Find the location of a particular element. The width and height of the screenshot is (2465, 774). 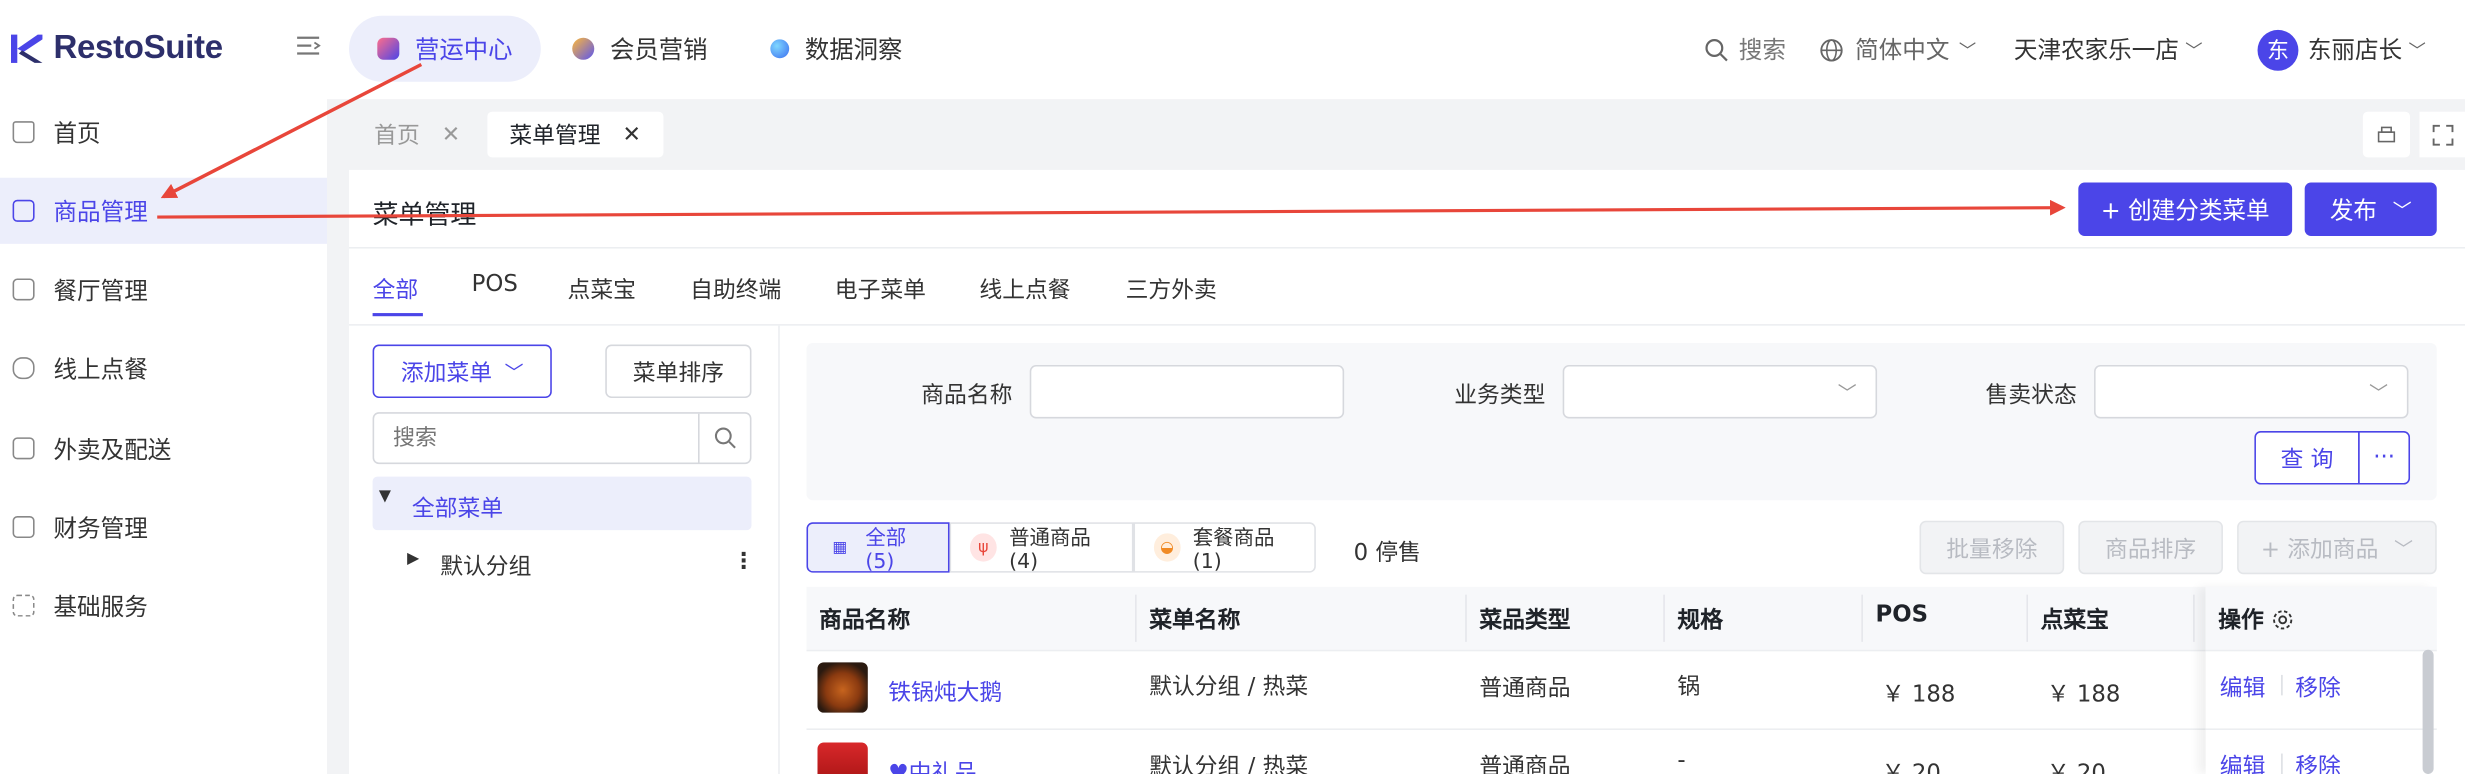

more-filters-button: ··· is located at coordinates (2384, 458).